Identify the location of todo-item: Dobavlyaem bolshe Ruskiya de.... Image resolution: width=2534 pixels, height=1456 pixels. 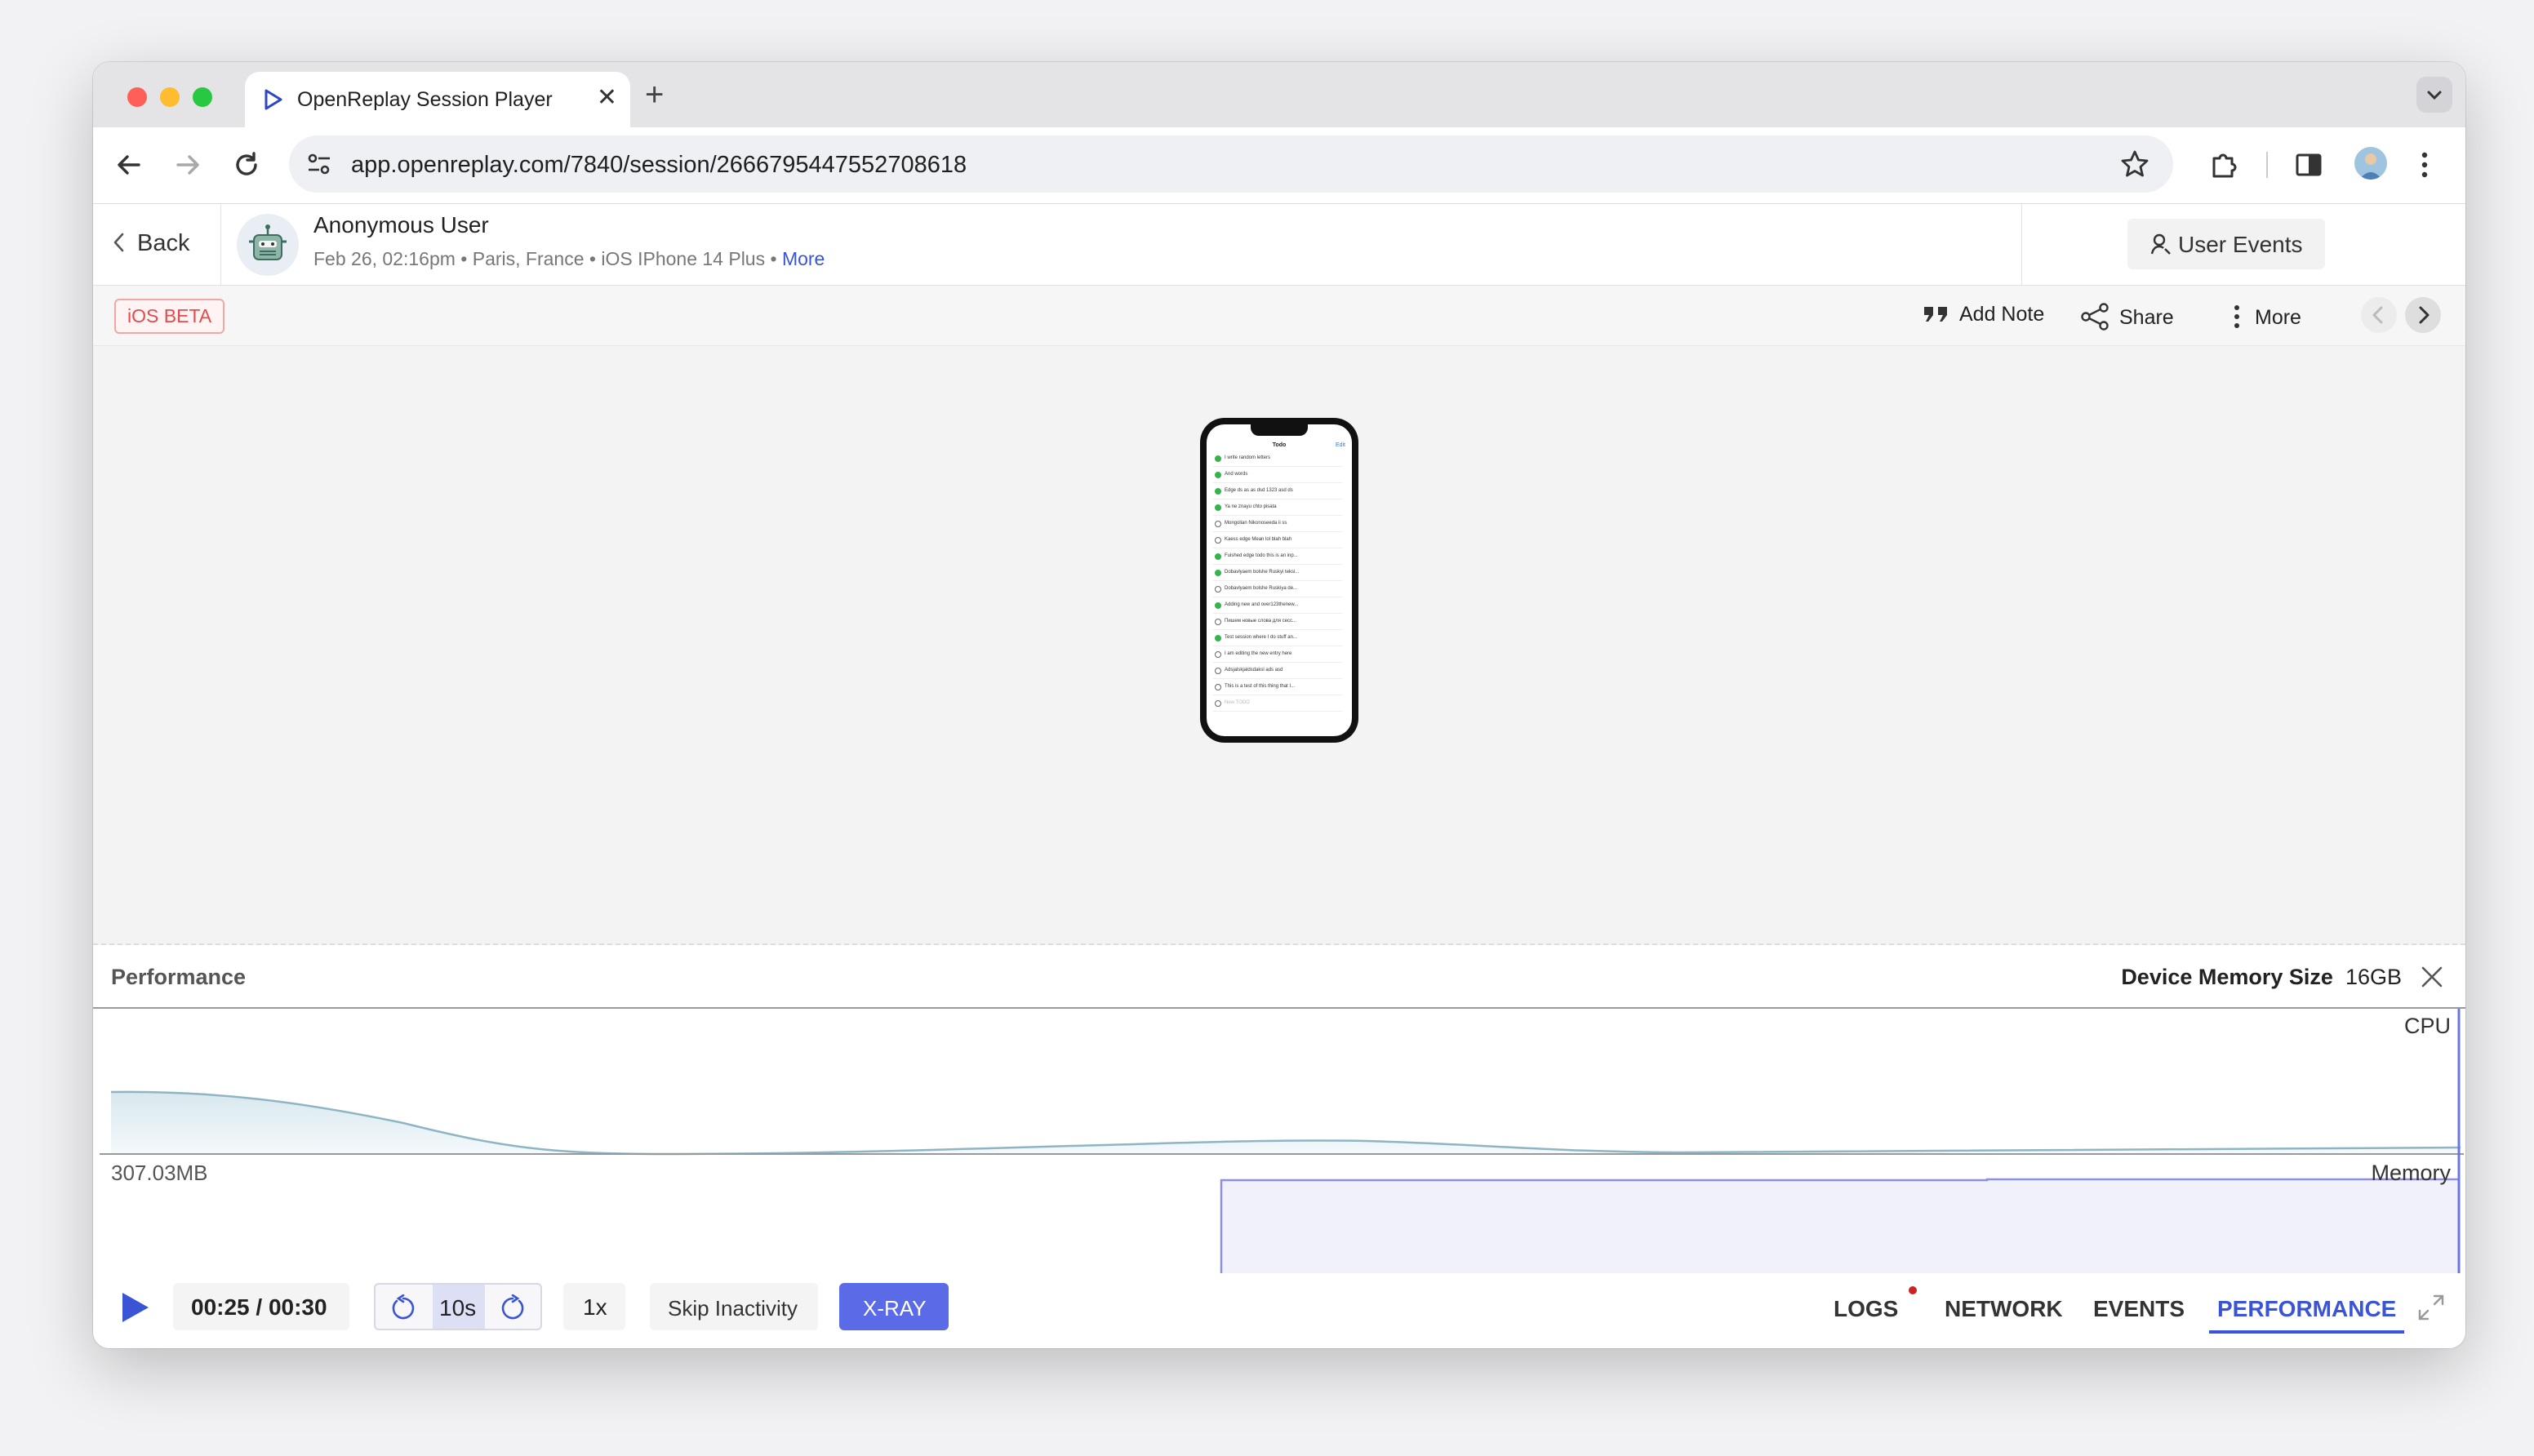
(1277, 590).